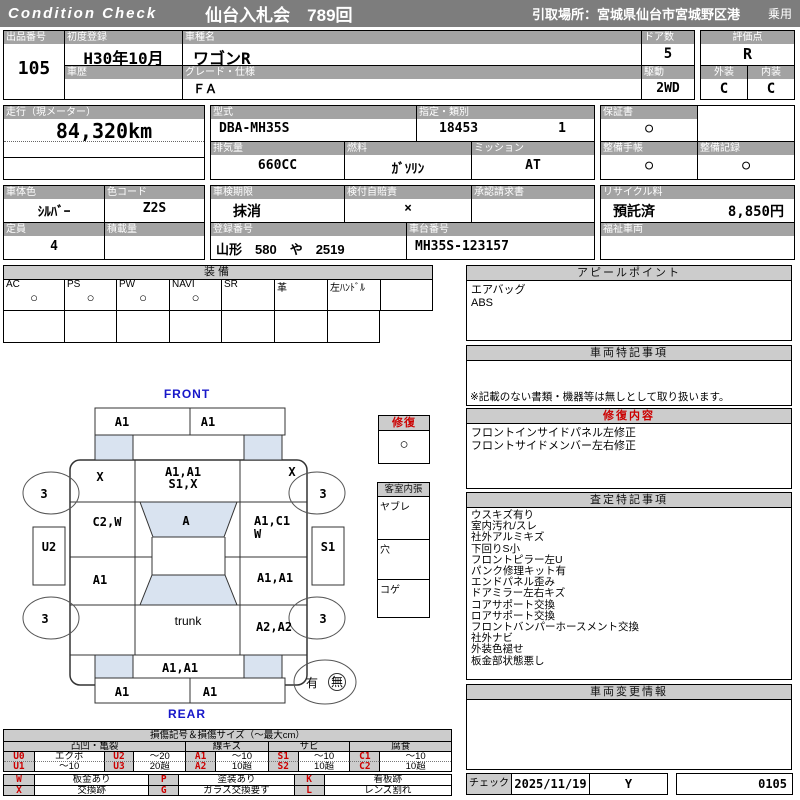 This screenshot has height=800, width=800. Describe the element at coordinates (353, 294) in the screenshot. I see `equipment-cell-lhd: 左ﾊﾝﾄﾞﾙ` at that location.